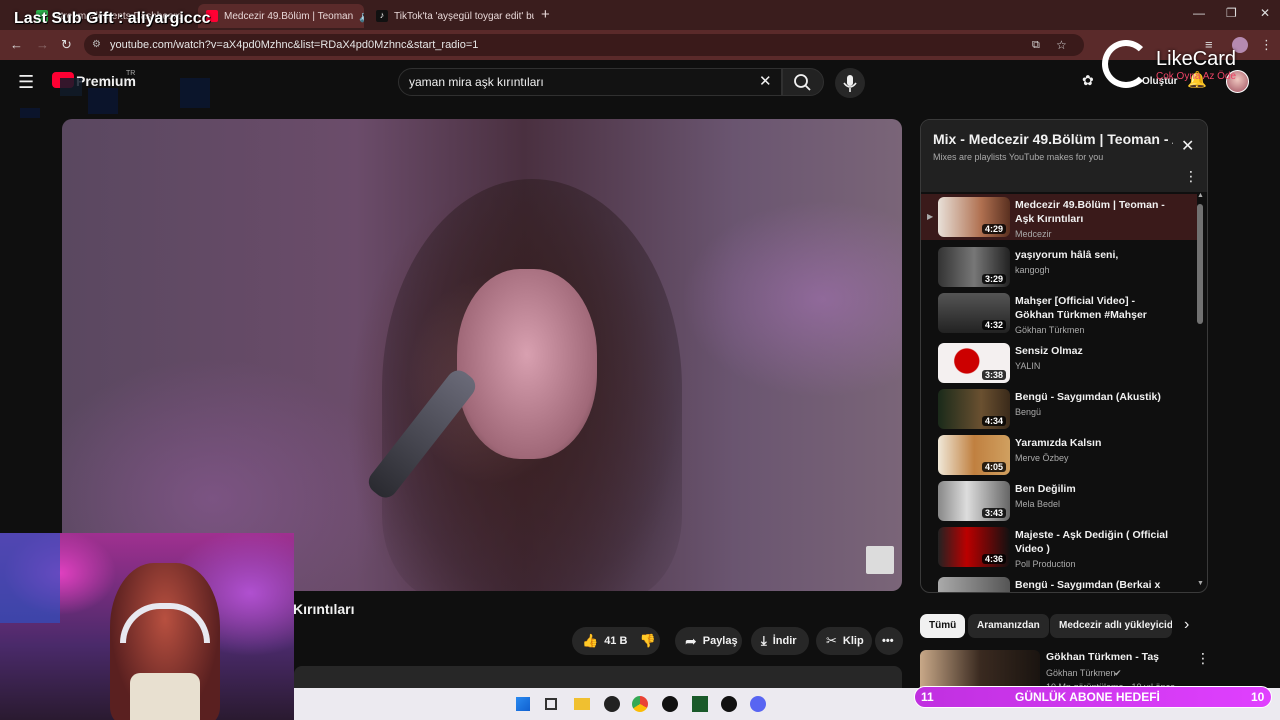 The width and height of the screenshot is (1280, 720). I want to click on playlist-item: 3:43 Ben Değilim Mela Bedel, so click(1059, 501).